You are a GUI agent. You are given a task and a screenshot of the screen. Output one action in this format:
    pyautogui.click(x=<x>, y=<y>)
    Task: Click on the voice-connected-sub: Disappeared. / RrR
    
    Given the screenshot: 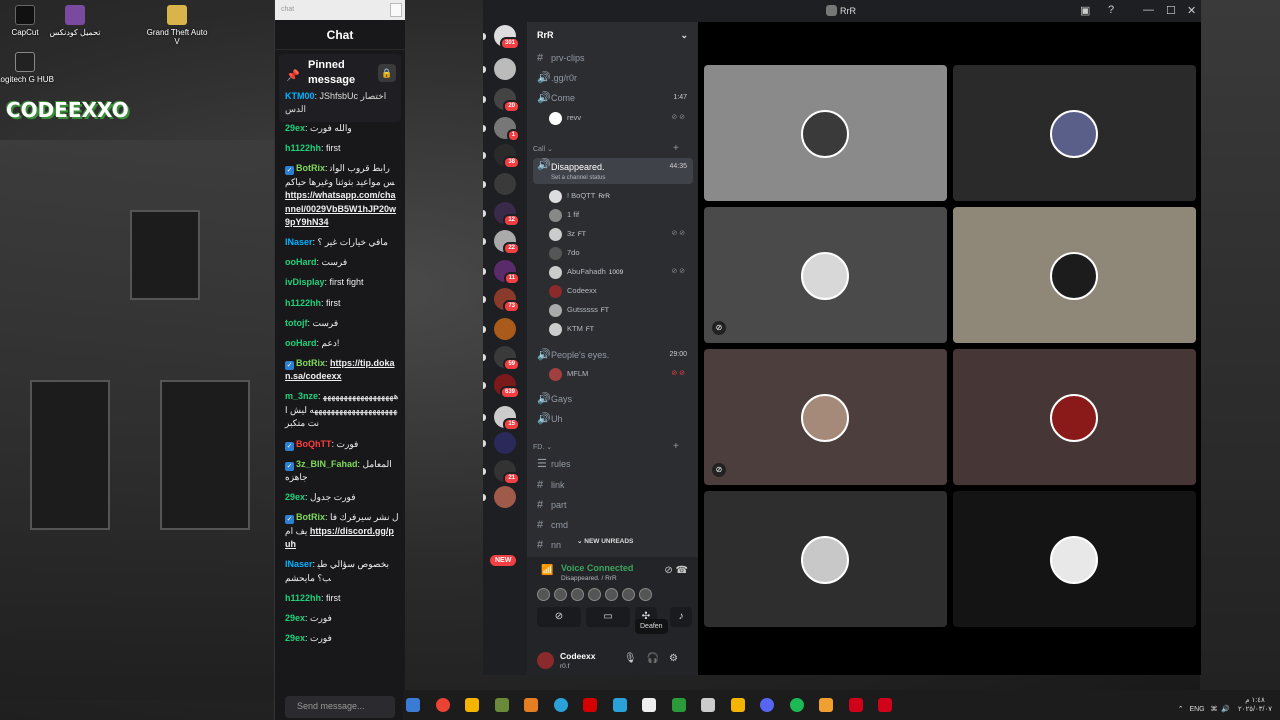 What is the action you would take?
    pyautogui.click(x=589, y=578)
    